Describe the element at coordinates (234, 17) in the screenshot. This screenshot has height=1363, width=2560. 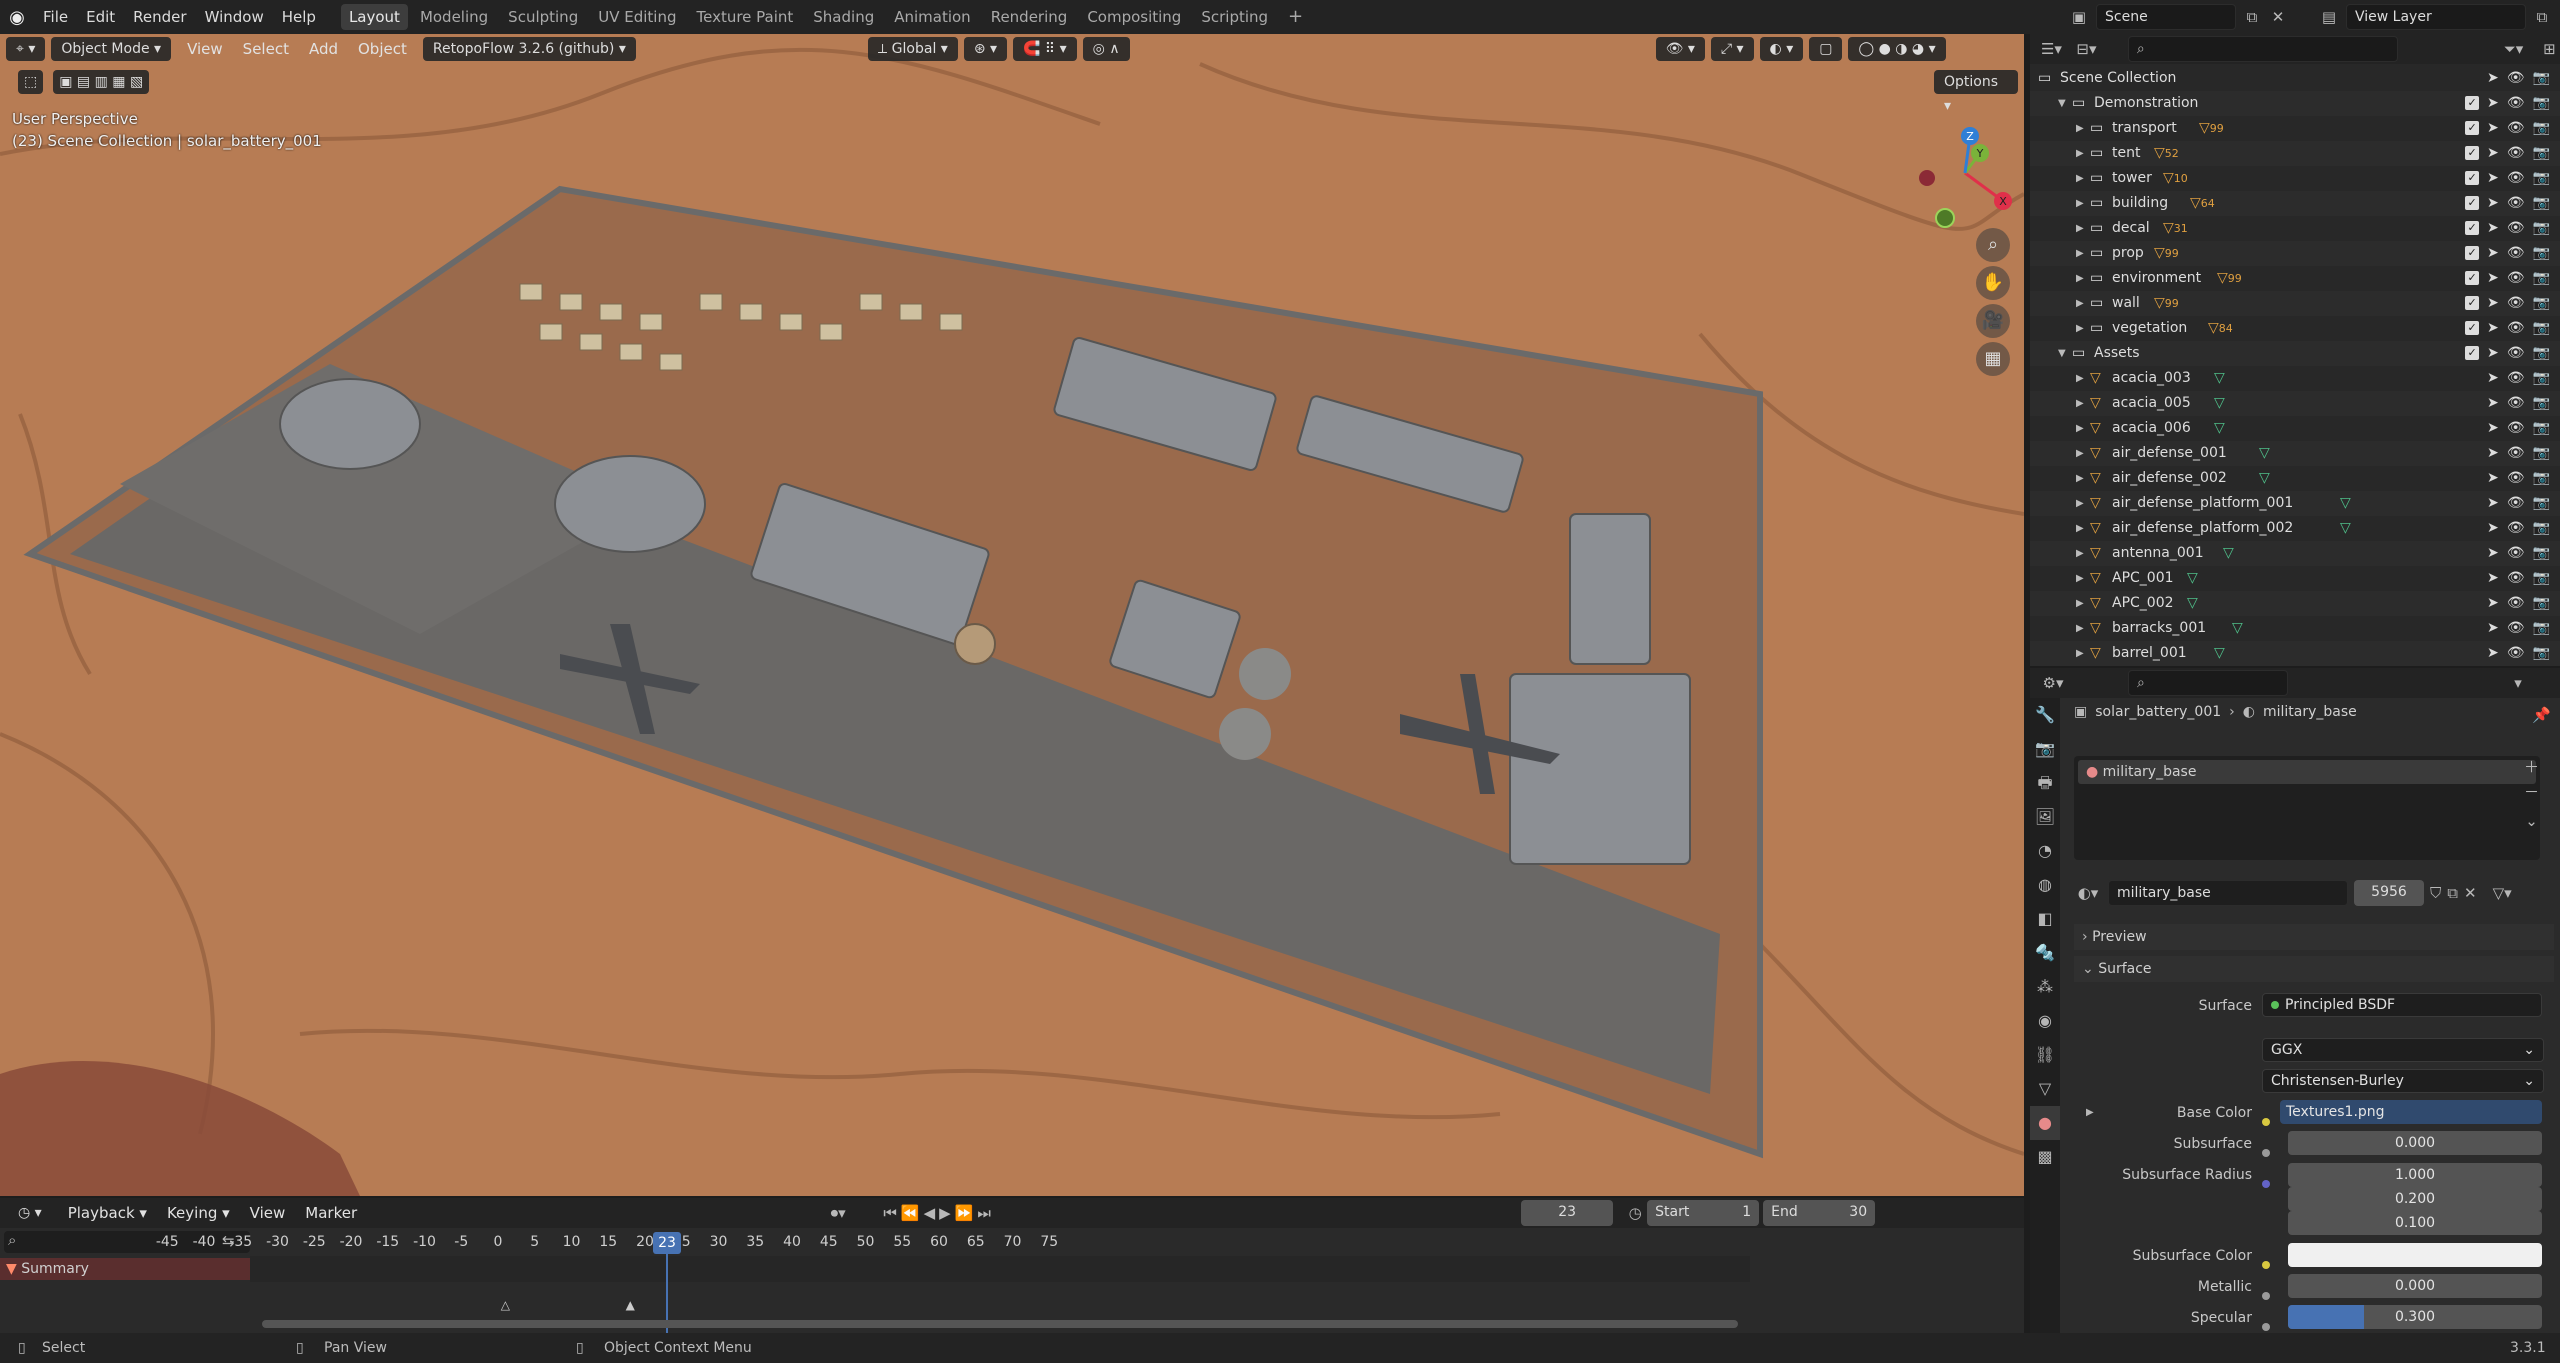
I see `menu-window: Window` at that location.